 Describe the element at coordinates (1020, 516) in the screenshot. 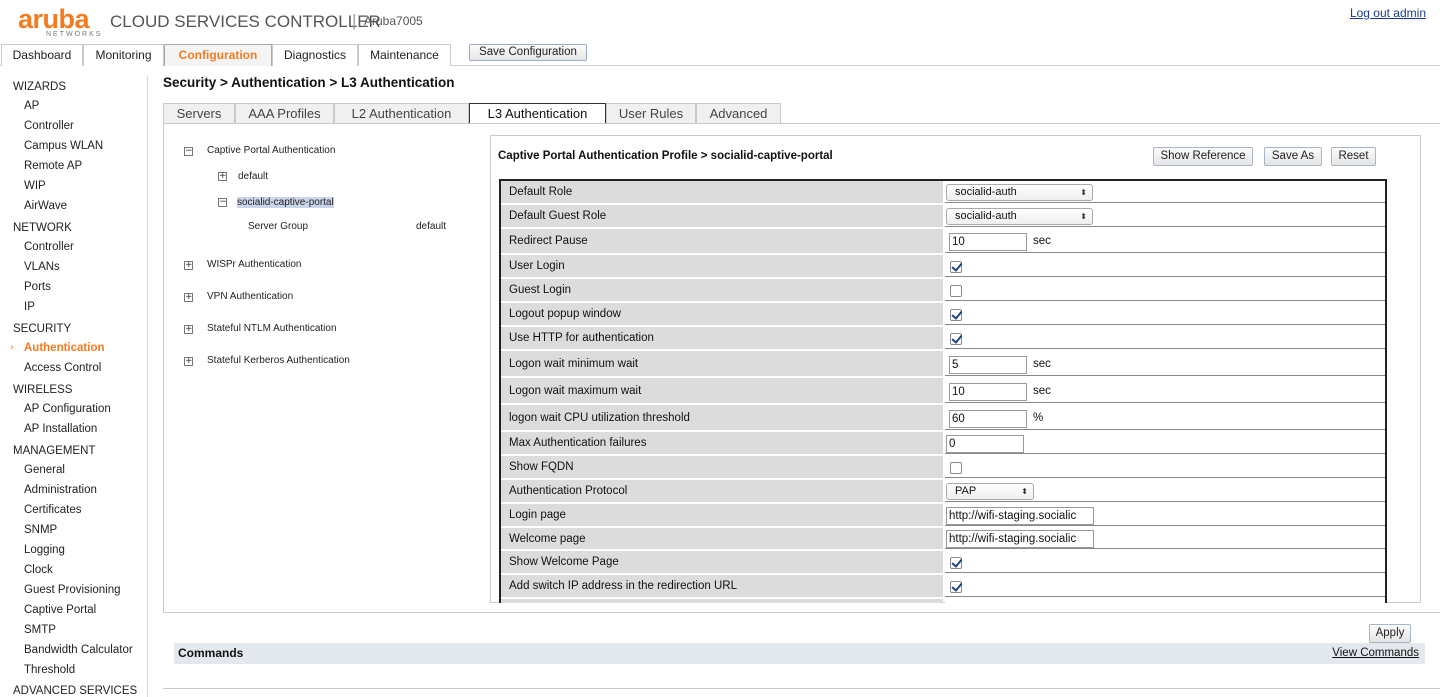

I see `login-page-input: http://wifi-staging.socialic` at that location.